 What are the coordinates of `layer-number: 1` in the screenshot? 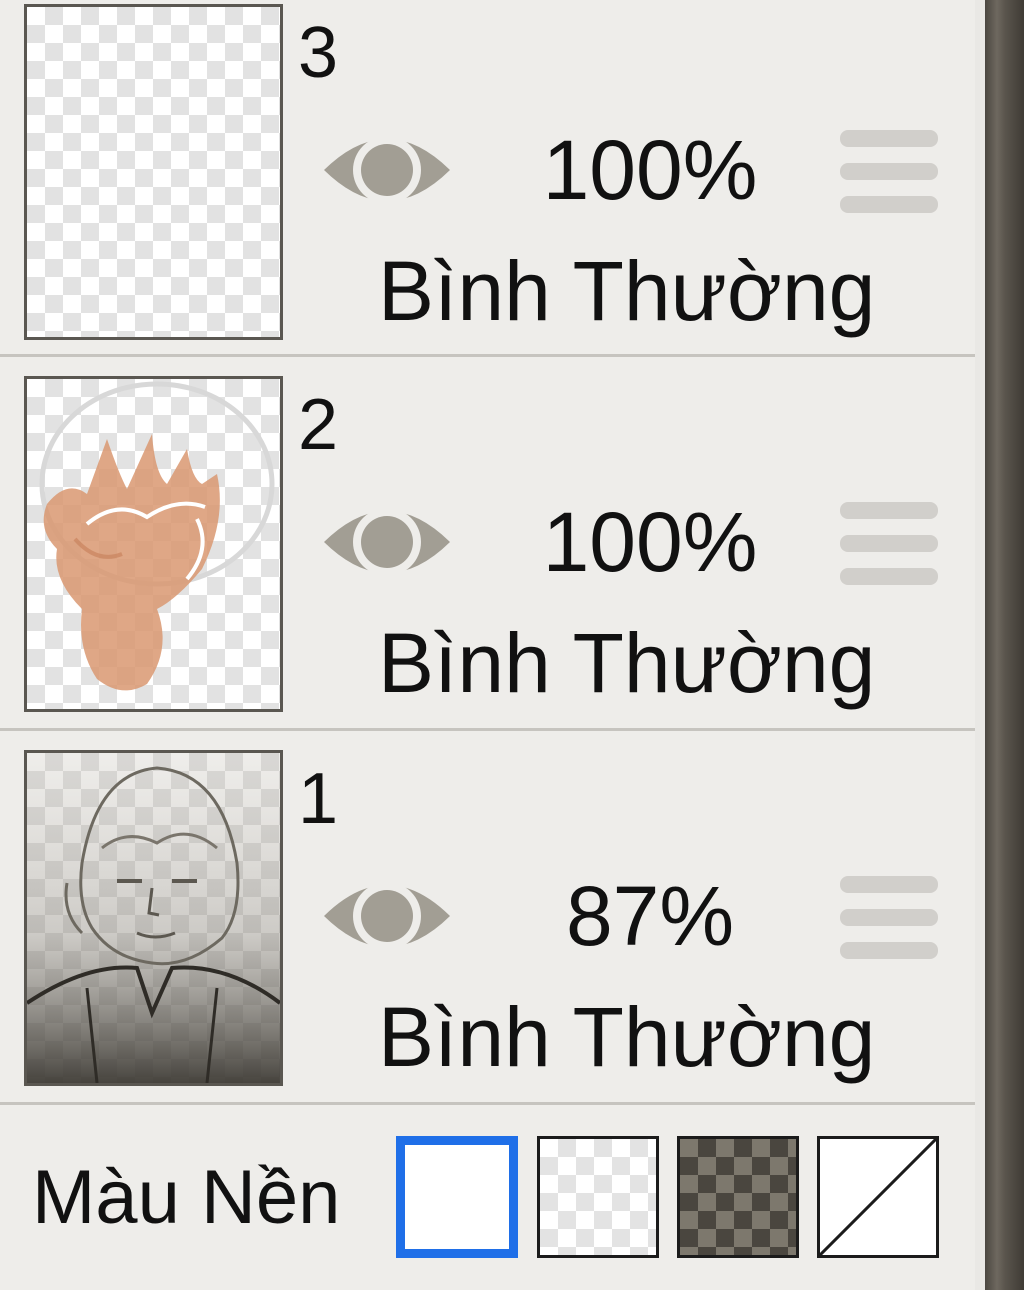 It's located at (318, 799).